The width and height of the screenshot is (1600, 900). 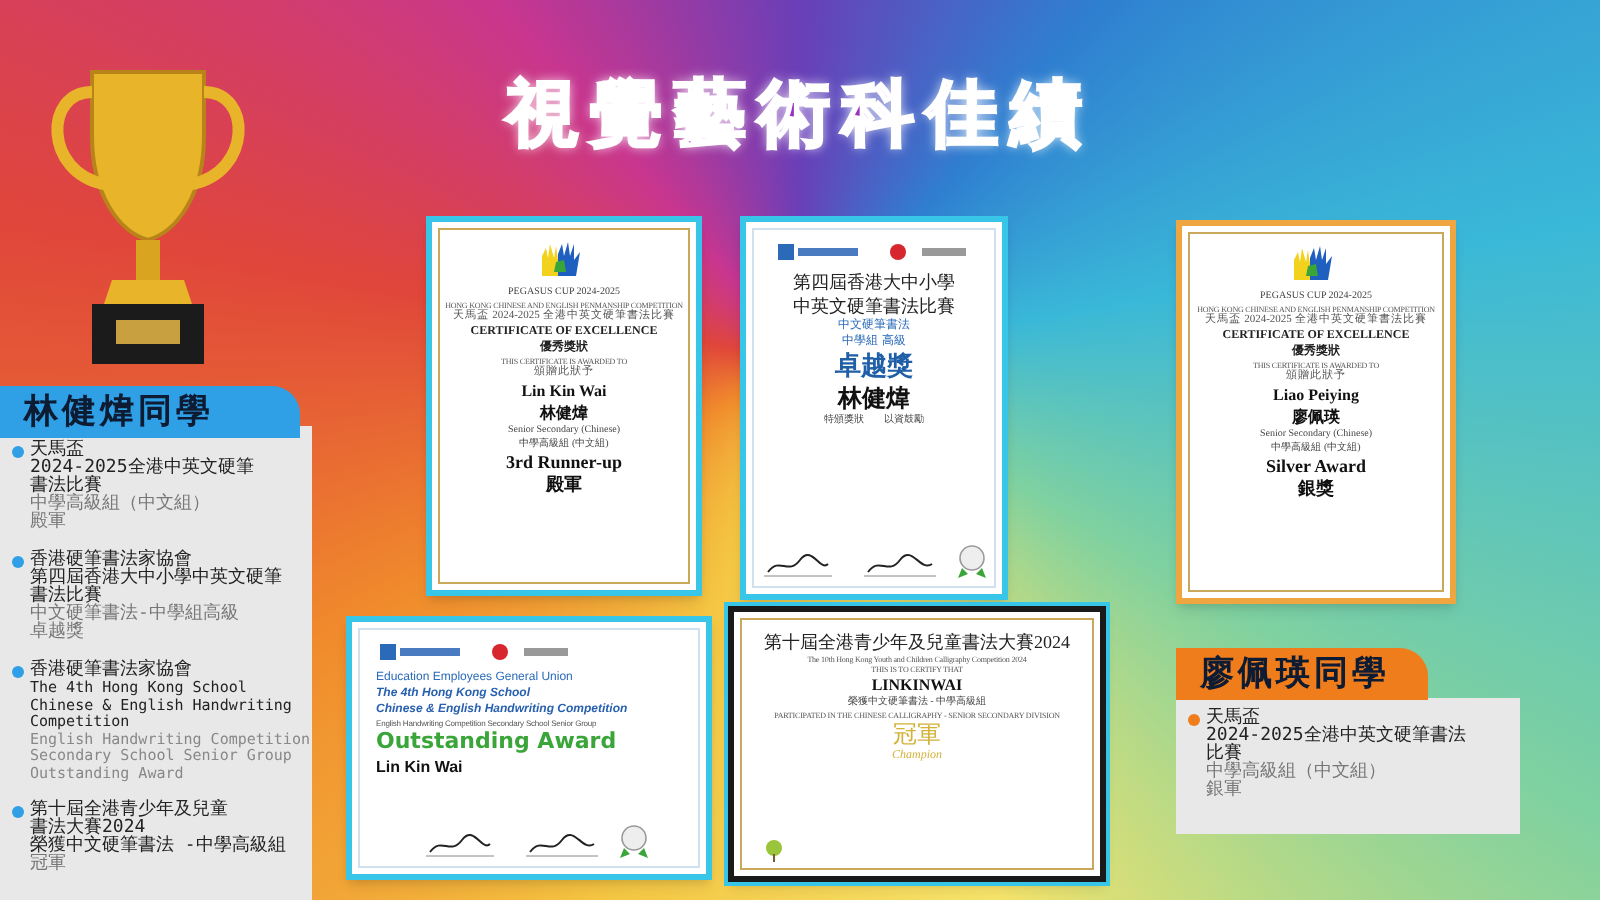 What do you see at coordinates (874, 366) in the screenshot?
I see `certificate-text: 卓越獎` at bounding box center [874, 366].